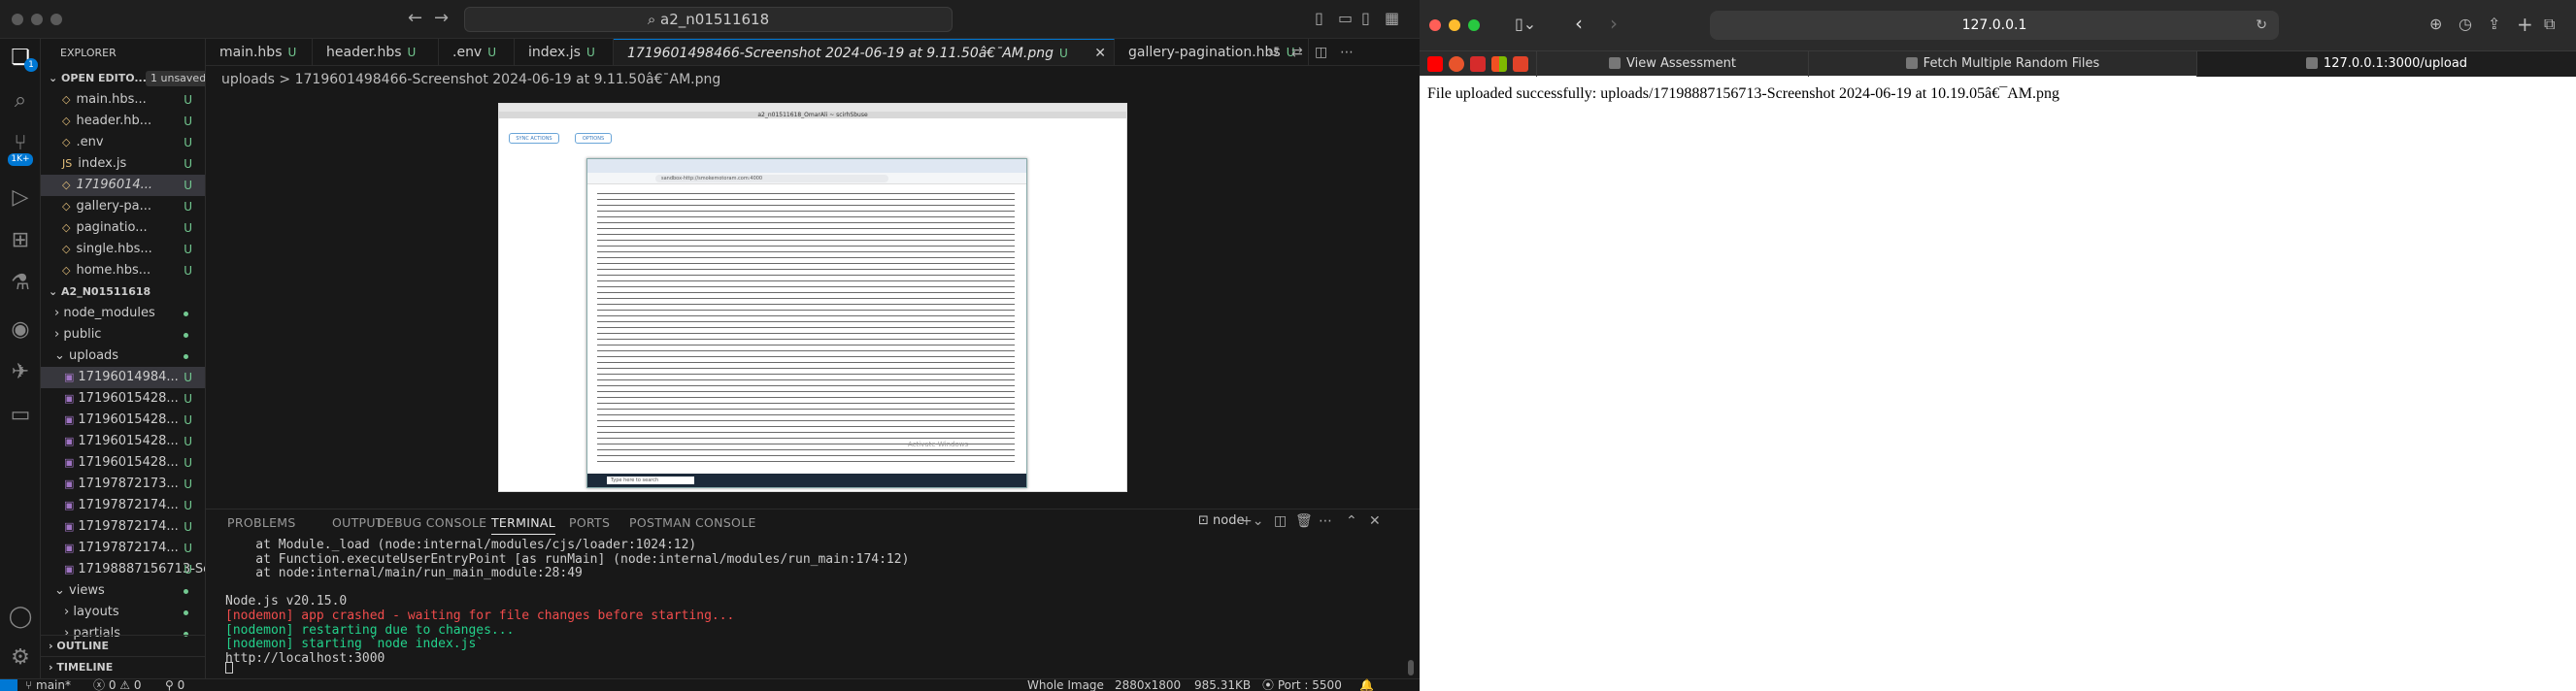 The width and height of the screenshot is (2576, 691). I want to click on editor-tab: .env U, so click(477, 52).